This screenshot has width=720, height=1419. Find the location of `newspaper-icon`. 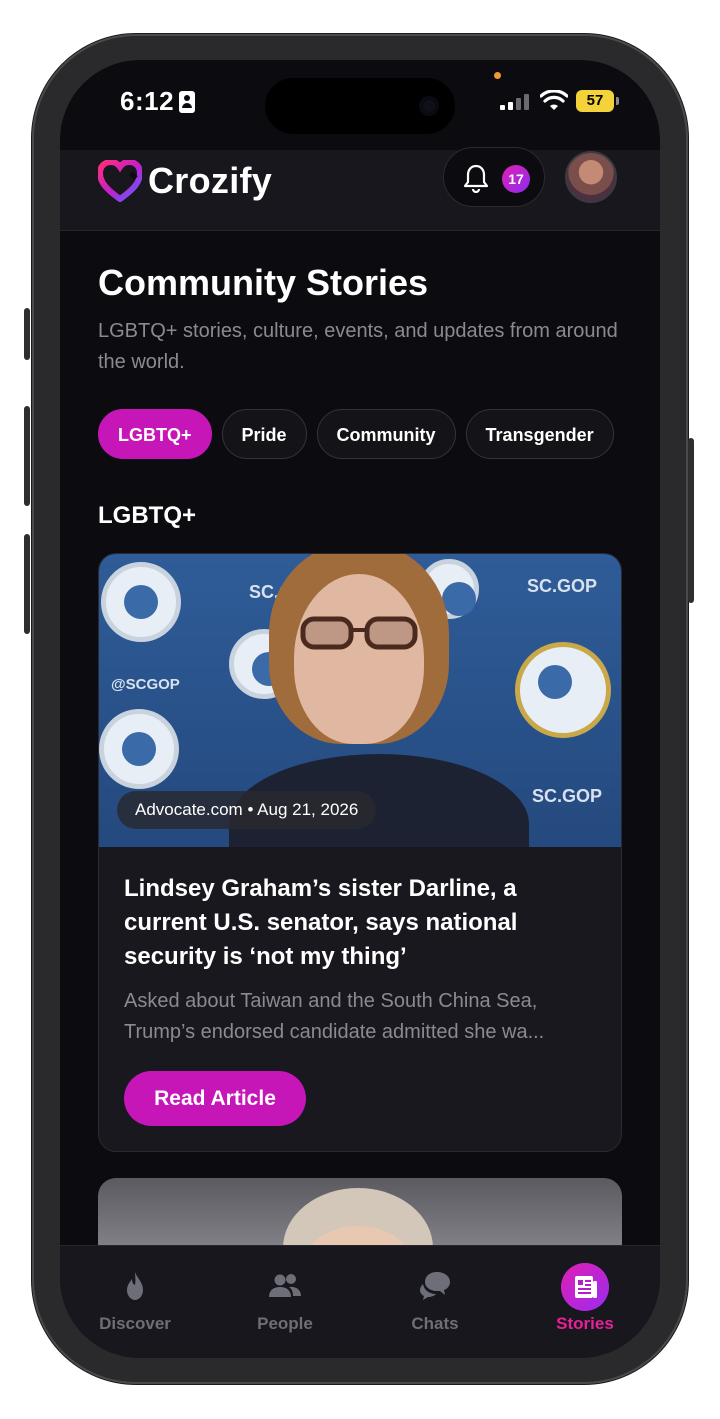

newspaper-icon is located at coordinates (585, 1287).